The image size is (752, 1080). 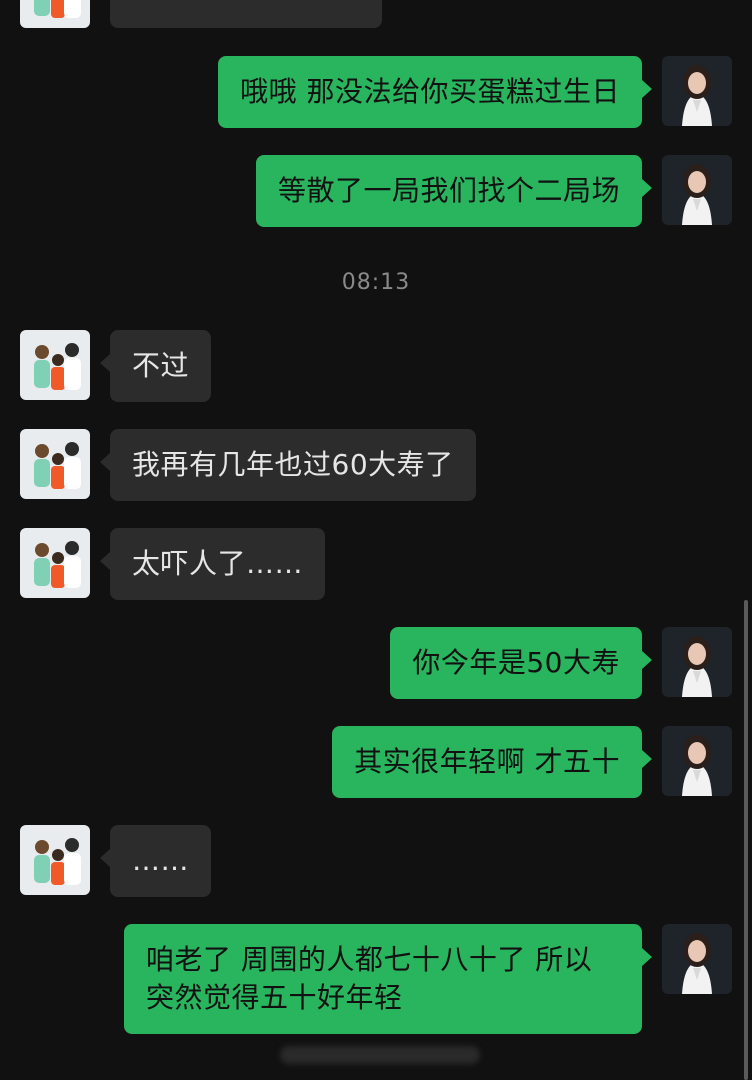 What do you see at coordinates (376, 663) in the screenshot?
I see `message-row-outgoing: 你今年是50大寿` at bounding box center [376, 663].